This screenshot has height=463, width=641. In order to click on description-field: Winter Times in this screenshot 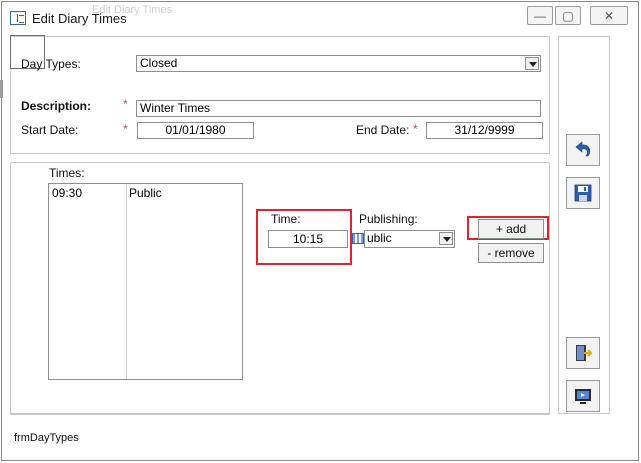, I will do `click(338, 108)`.